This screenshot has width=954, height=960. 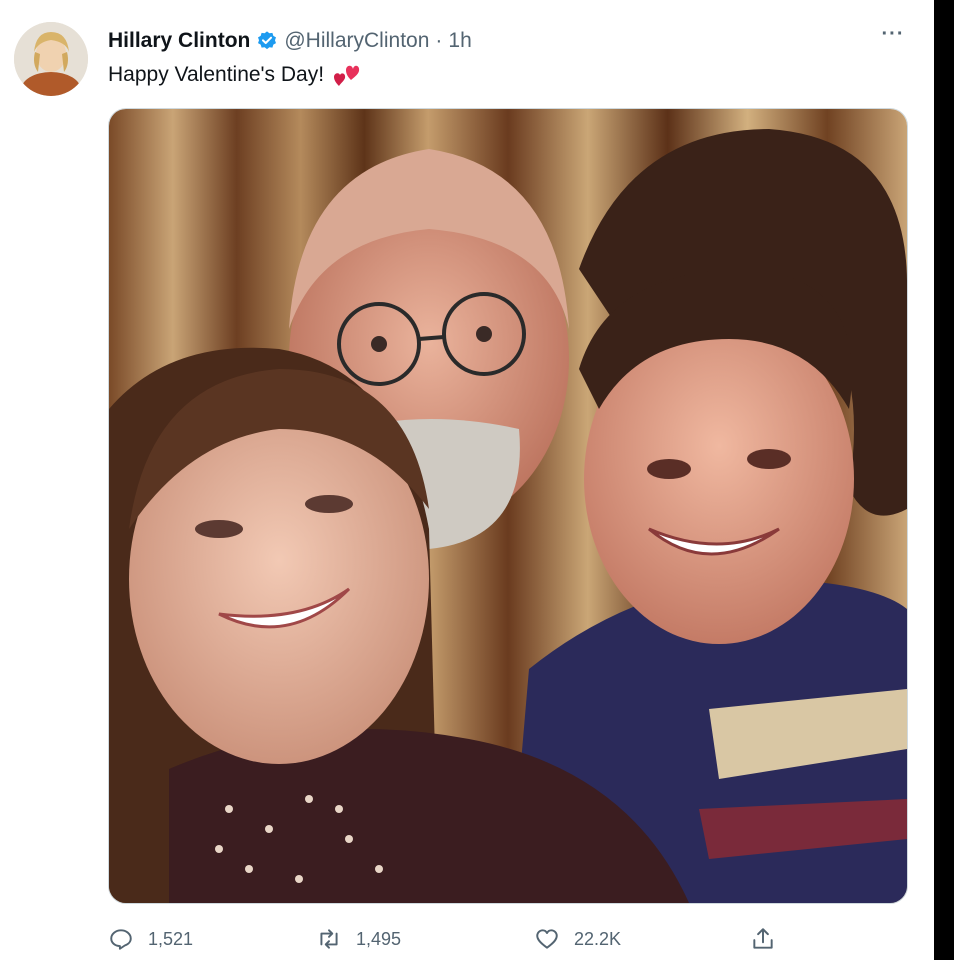 I want to click on two-hearts-emoji-icon, so click(x=347, y=75).